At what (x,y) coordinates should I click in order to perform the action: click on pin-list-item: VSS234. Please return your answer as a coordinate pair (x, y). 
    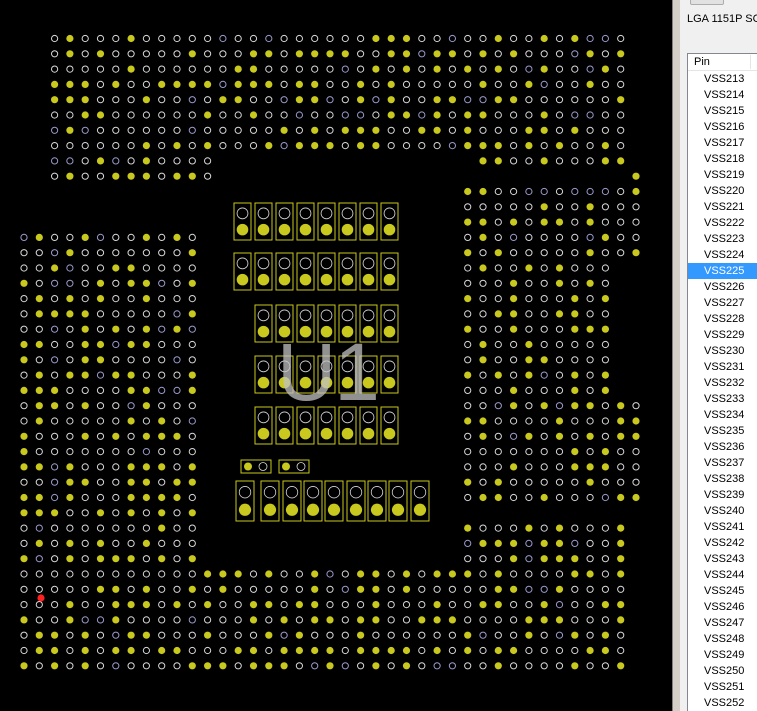
    Looking at the image, I should click on (722, 415).